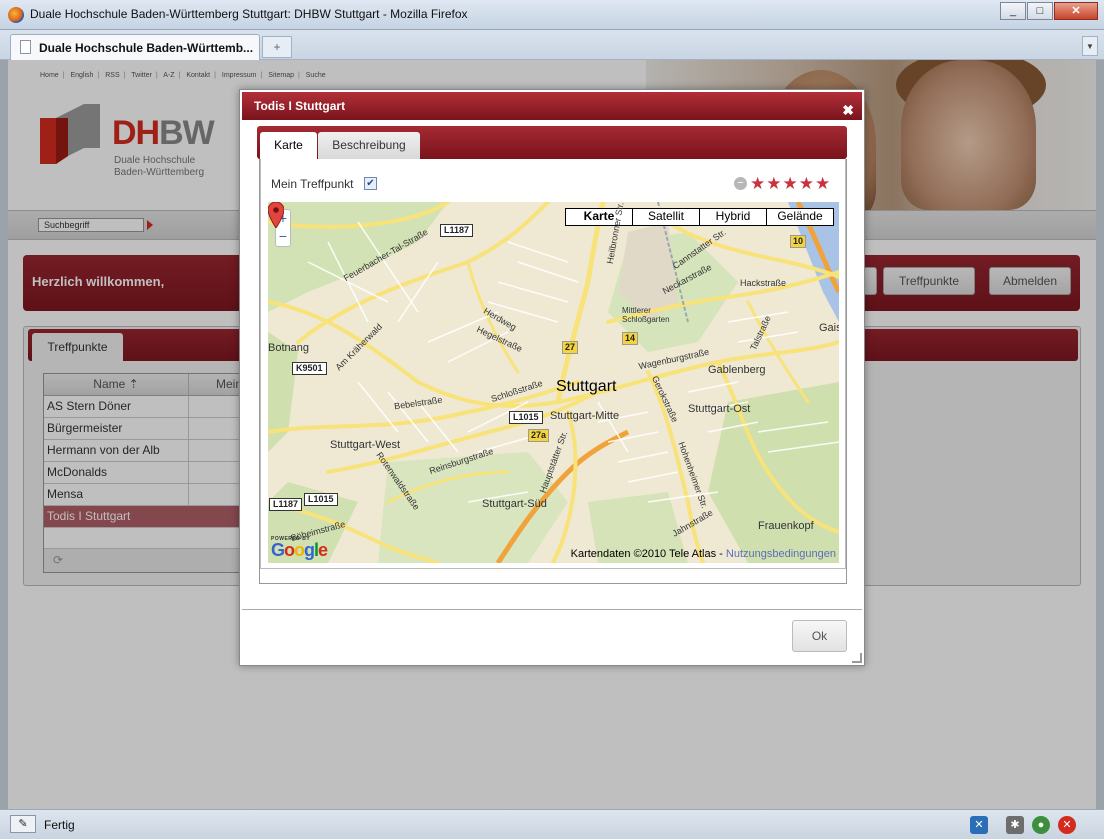 This screenshot has width=1104, height=839. I want to click on map-district-label: Stuttgart-Ost, so click(719, 409).